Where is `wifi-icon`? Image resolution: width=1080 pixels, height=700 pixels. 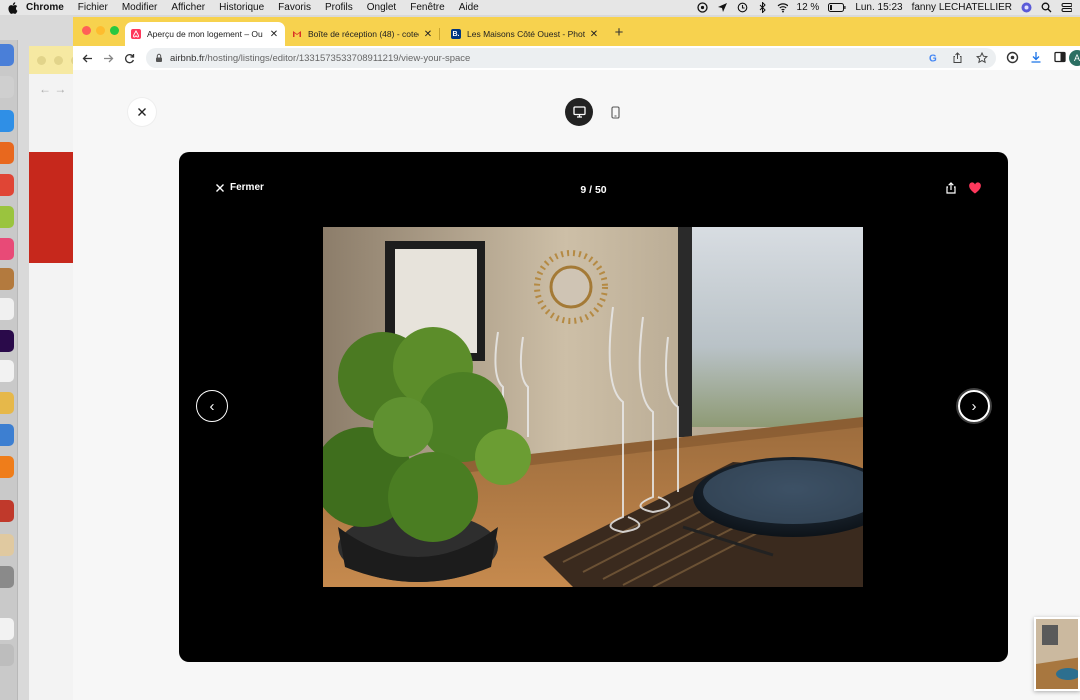
wifi-icon is located at coordinates (782, 7).